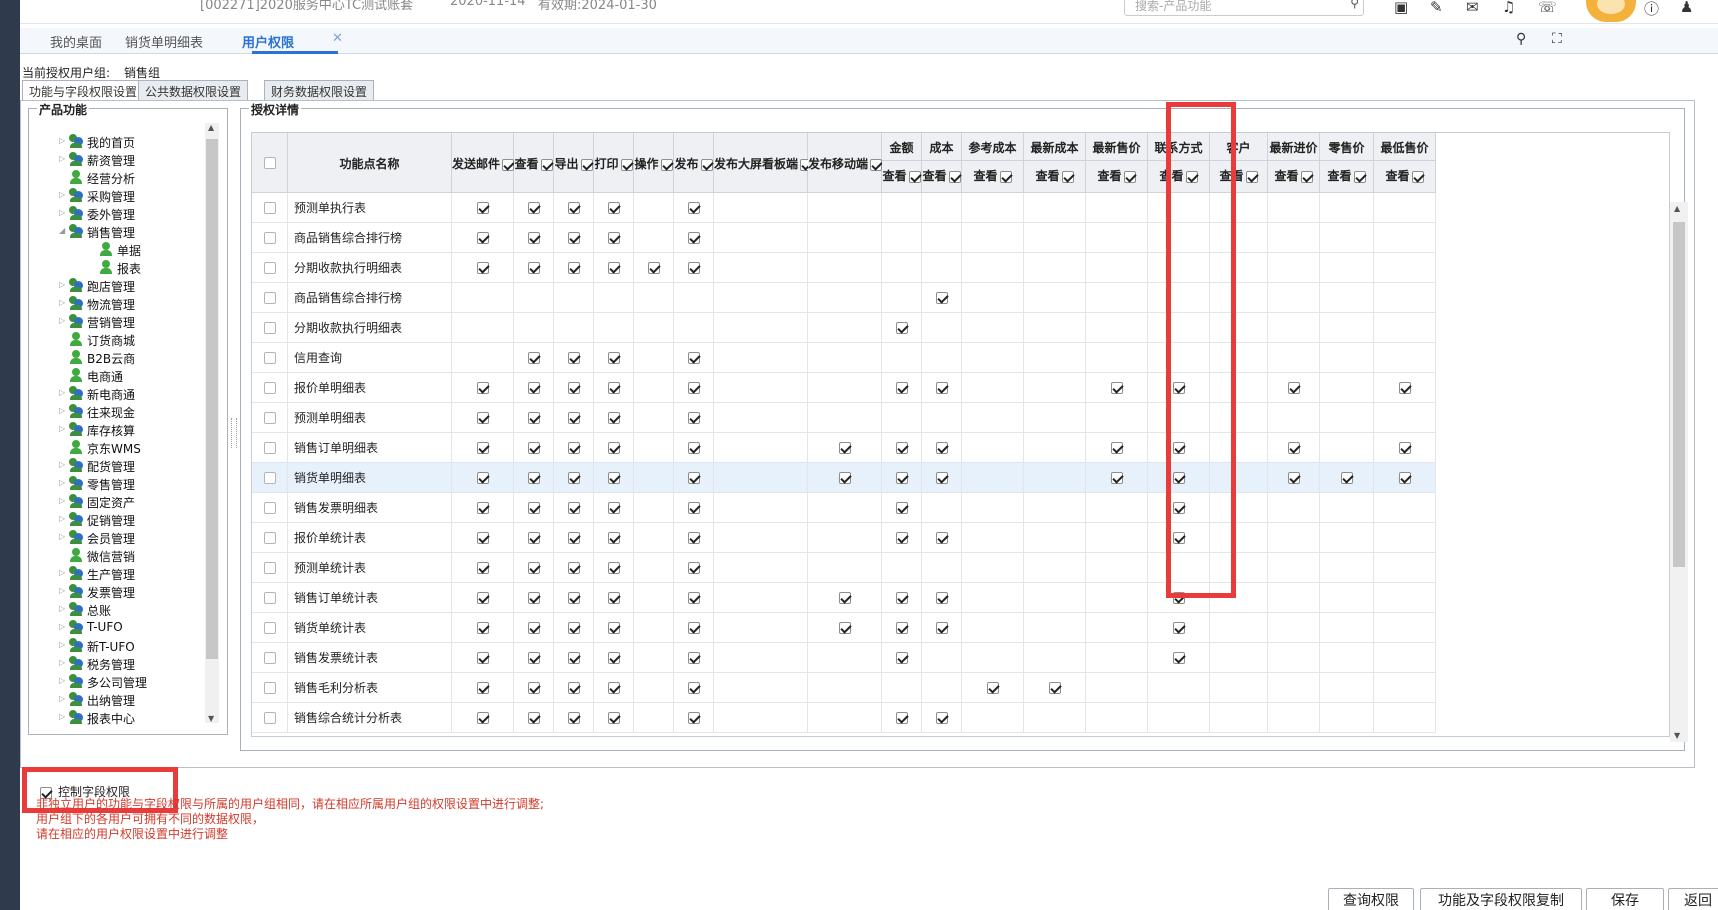  Describe the element at coordinates (270, 163) in the screenshot. I see `select-all-checkbox` at that location.